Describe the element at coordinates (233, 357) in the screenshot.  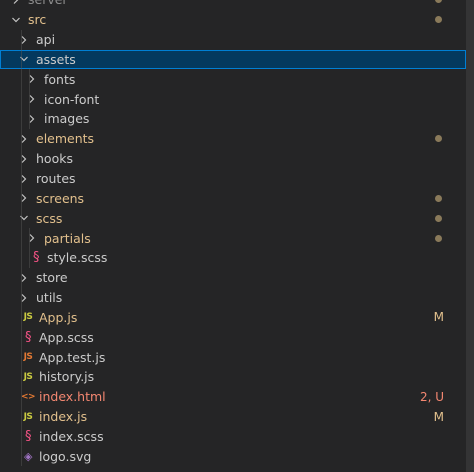
I see `tree-file-App-test-js: JS App.test.js` at that location.